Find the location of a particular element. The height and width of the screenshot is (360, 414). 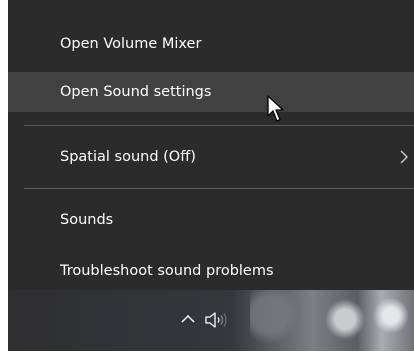

menu-item-open-sound-settings: Open Sound settings is located at coordinates (211, 92).